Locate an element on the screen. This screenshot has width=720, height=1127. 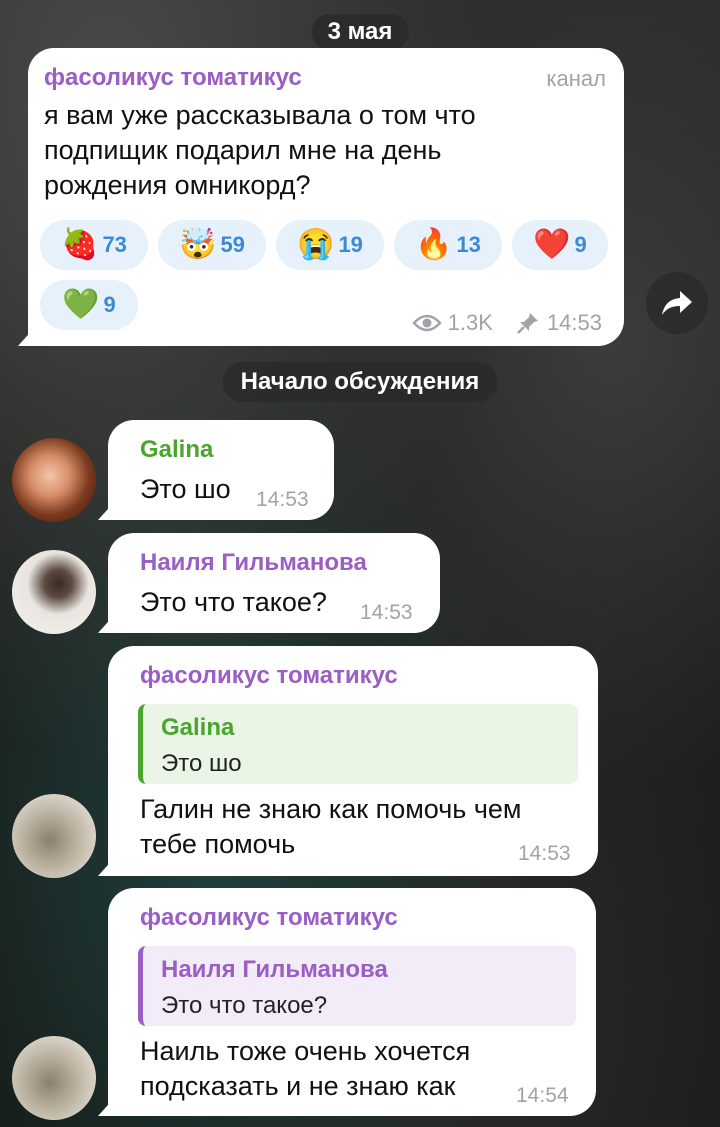
reaction-crying: 😭 19 is located at coordinates (330, 245).